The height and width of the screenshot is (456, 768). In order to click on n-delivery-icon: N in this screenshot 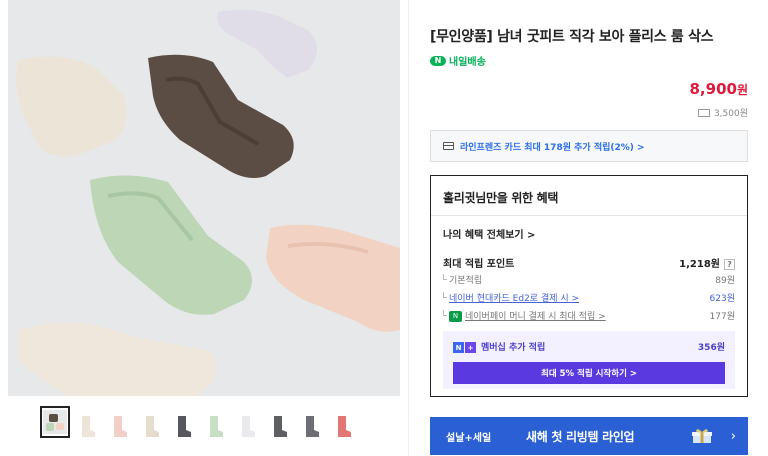, I will do `click(438, 60)`.